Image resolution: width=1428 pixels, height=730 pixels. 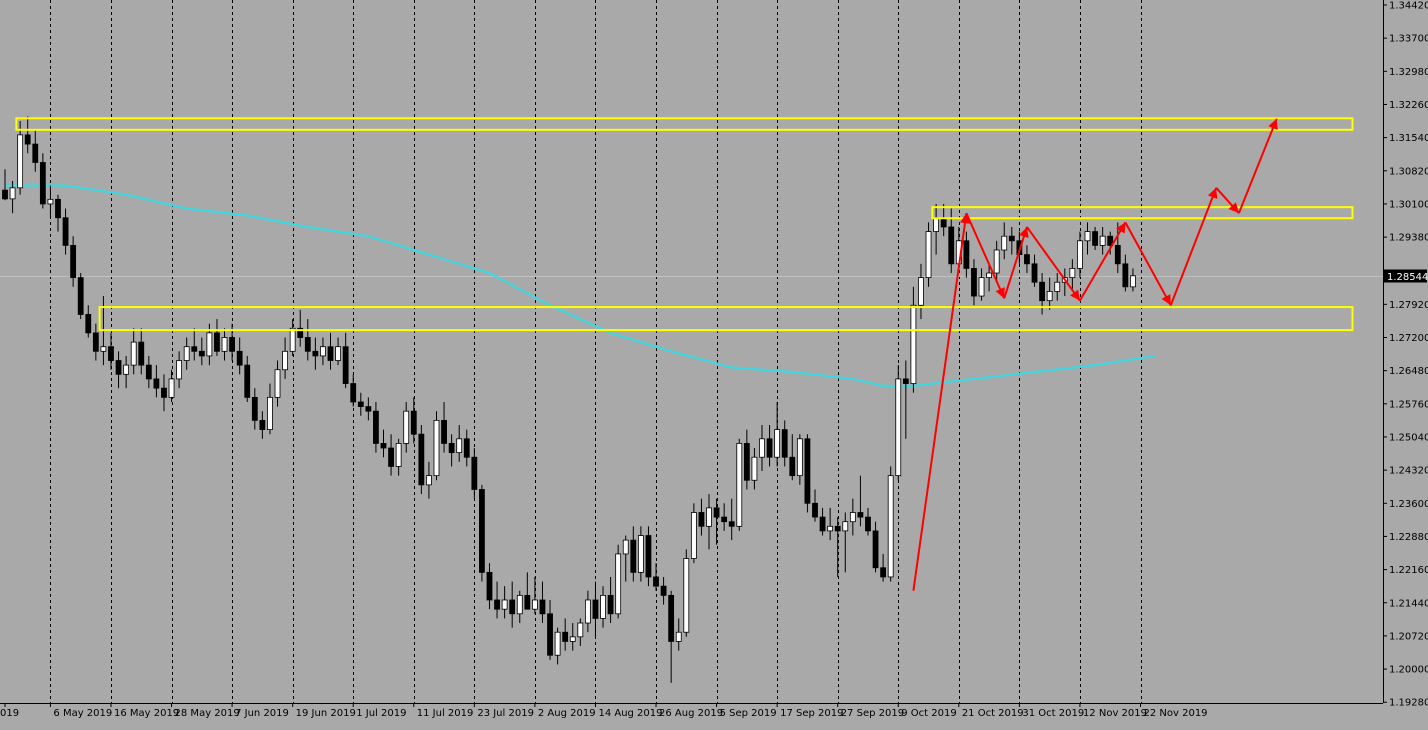 I want to click on time-tick-label: 12 Nov 2019, so click(x=1115, y=713).